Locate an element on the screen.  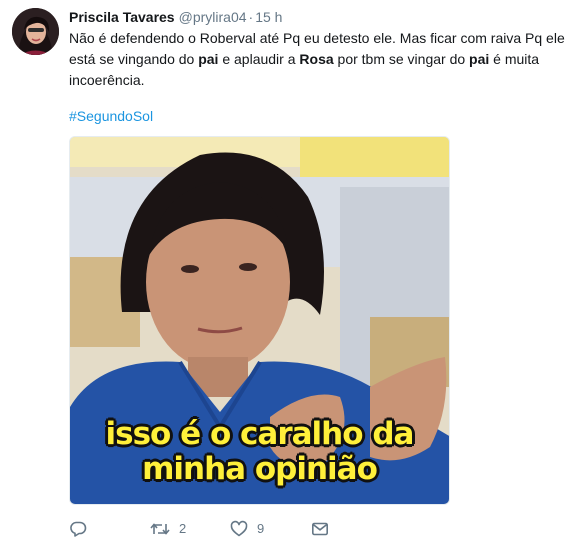
tweet-text-part: e aplaudir a is located at coordinates (259, 59).